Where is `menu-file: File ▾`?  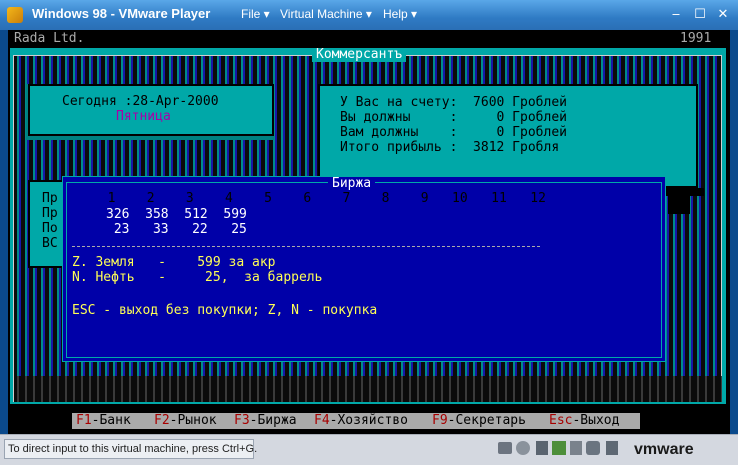 menu-file: File ▾ is located at coordinates (255, 14).